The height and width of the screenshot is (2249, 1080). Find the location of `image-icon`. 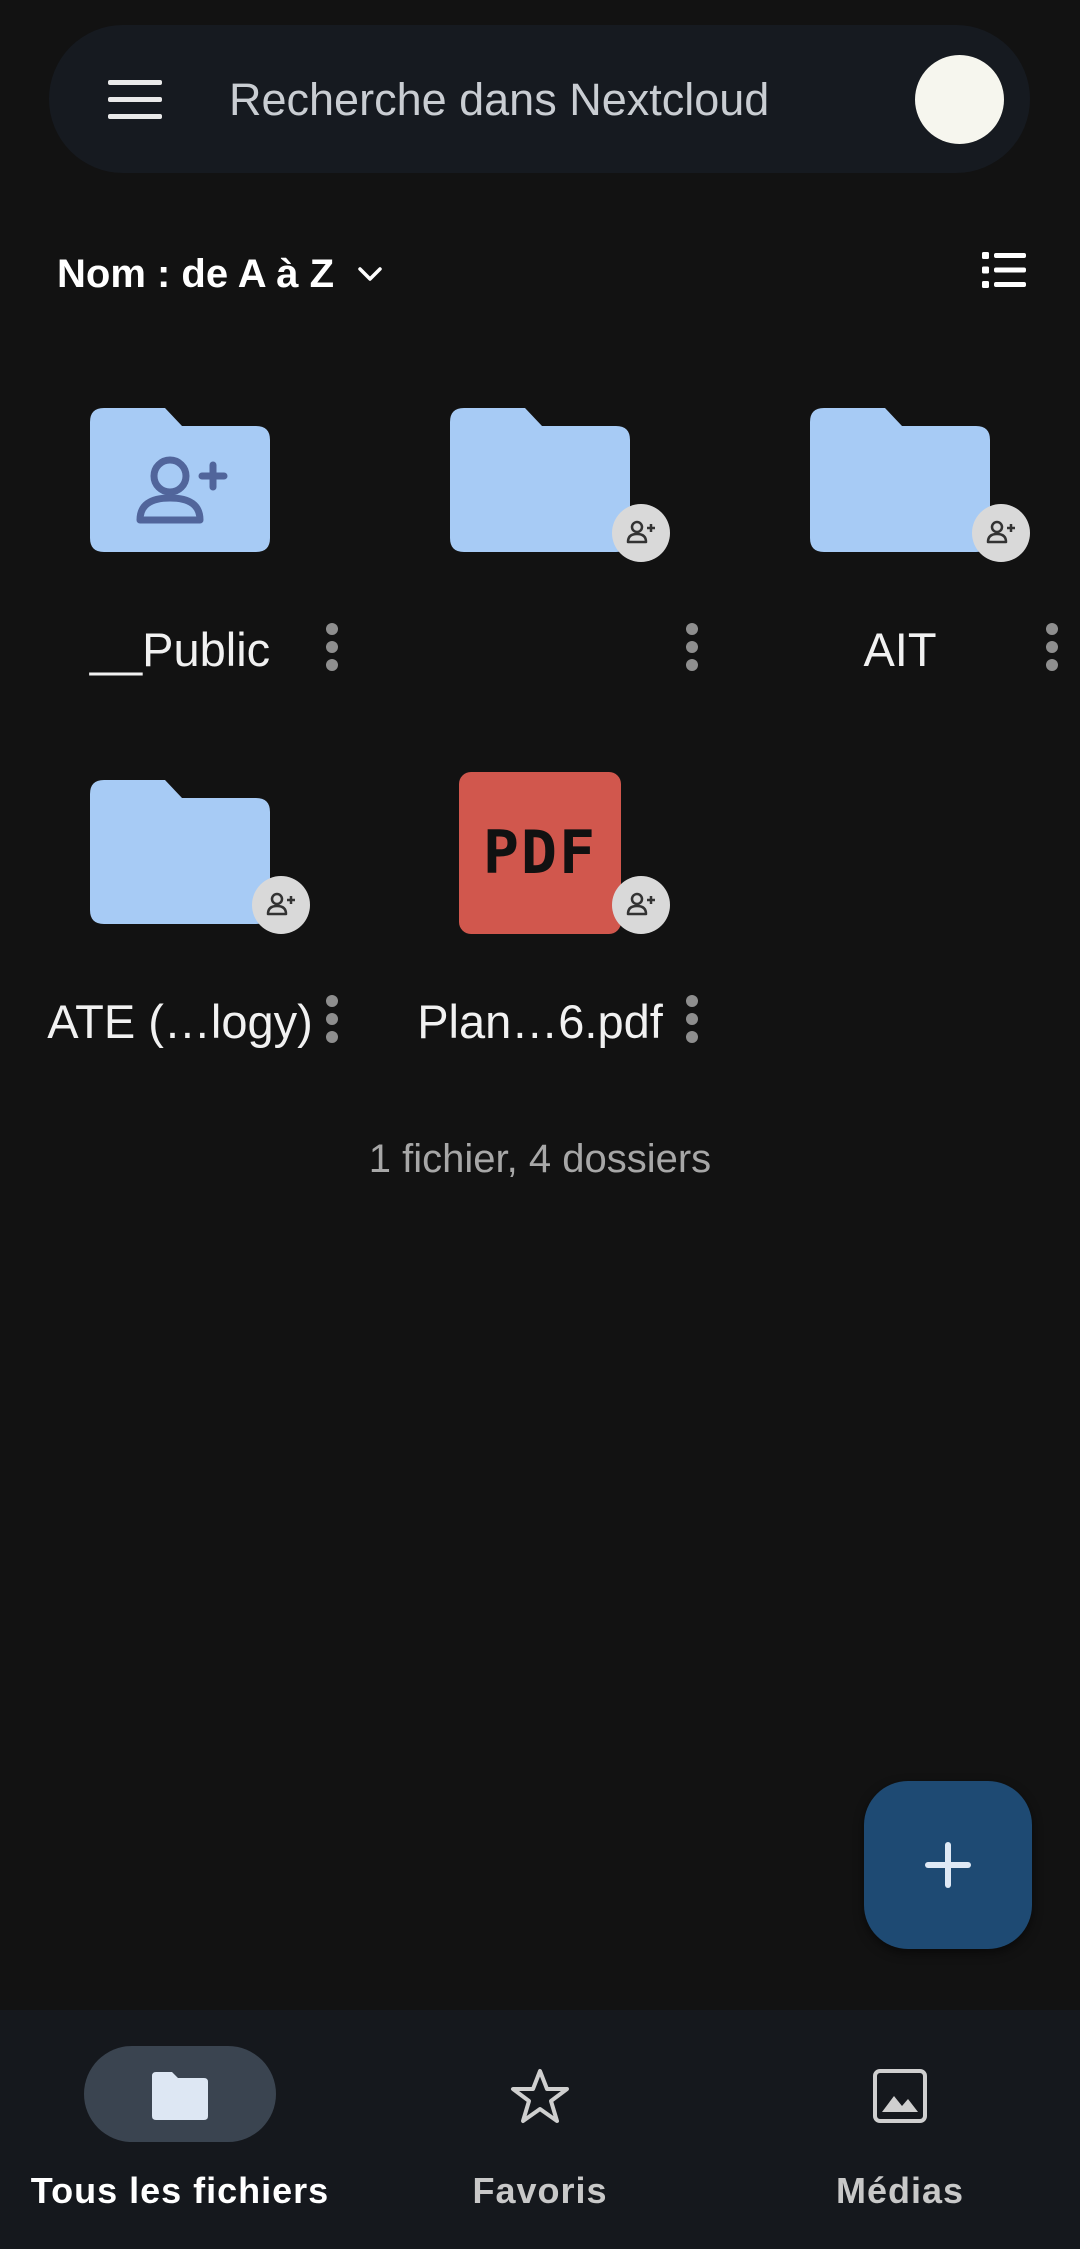

image-icon is located at coordinates (900, 2096).